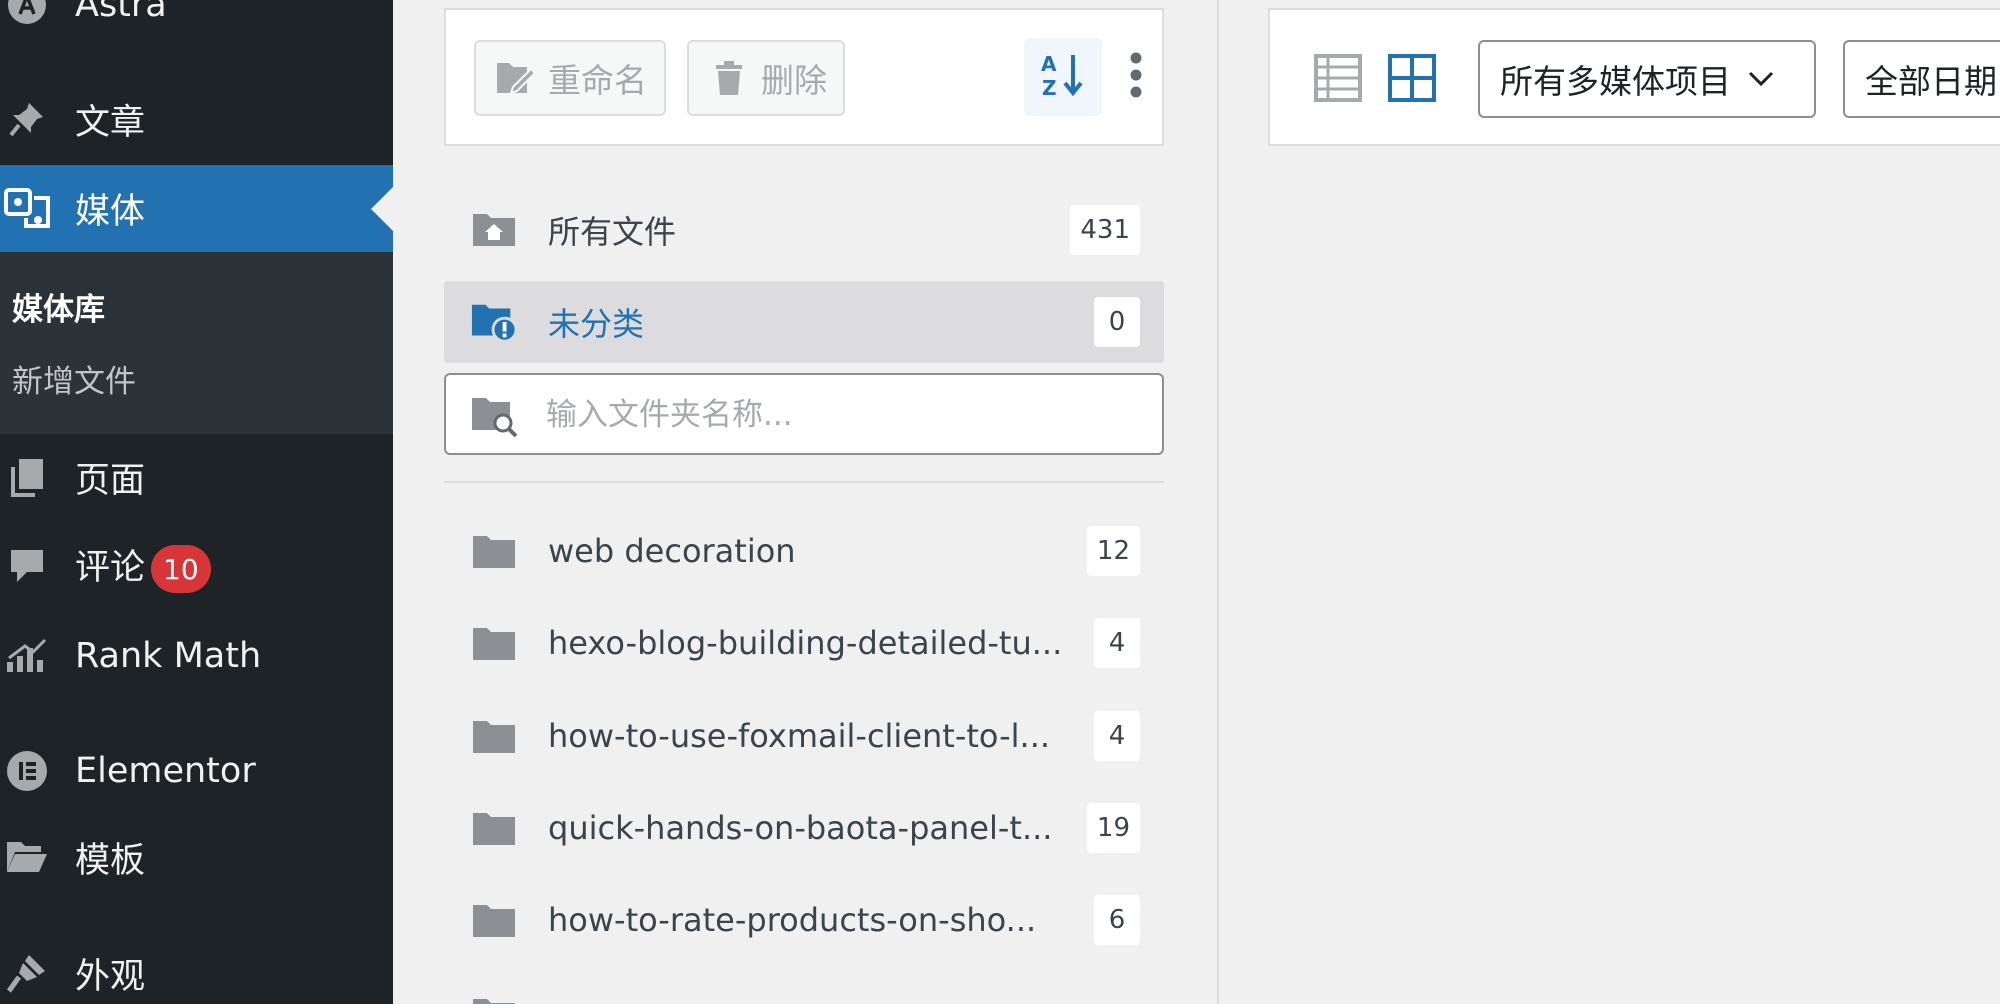 The height and width of the screenshot is (1004, 2000). What do you see at coordinates (27, 656) in the screenshot?
I see `rank-math-icon` at bounding box center [27, 656].